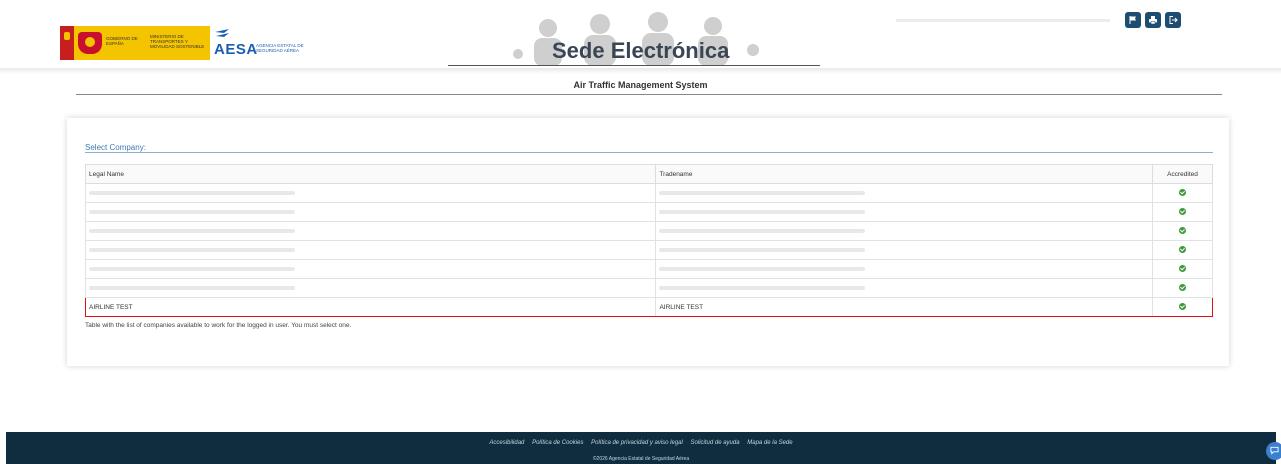  Describe the element at coordinates (715, 443) in the screenshot. I see `footer-link-ayuda: Solicitud de ayuda` at that location.